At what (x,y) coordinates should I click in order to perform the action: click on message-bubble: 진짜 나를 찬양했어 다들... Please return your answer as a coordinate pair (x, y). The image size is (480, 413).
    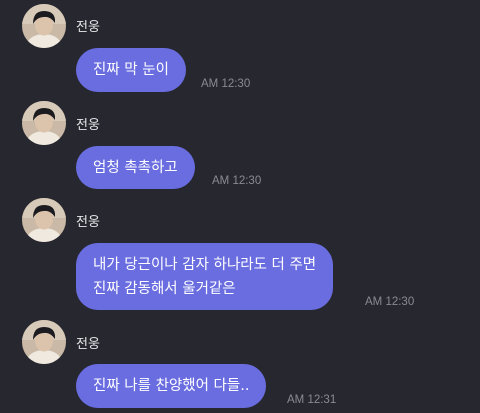
    Looking at the image, I should click on (171, 386).